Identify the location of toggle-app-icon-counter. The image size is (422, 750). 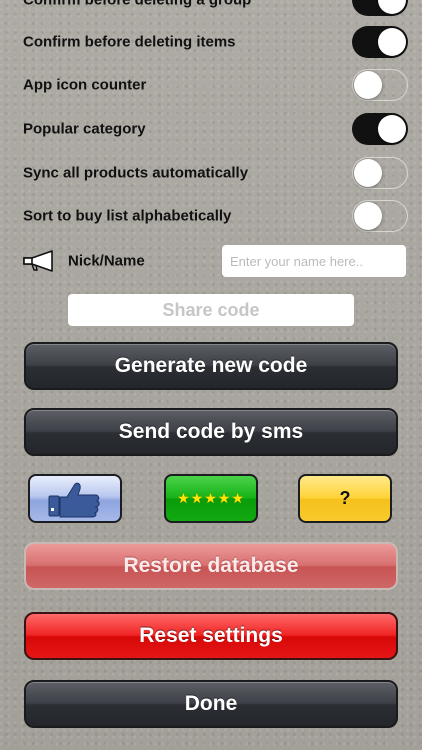
(380, 85).